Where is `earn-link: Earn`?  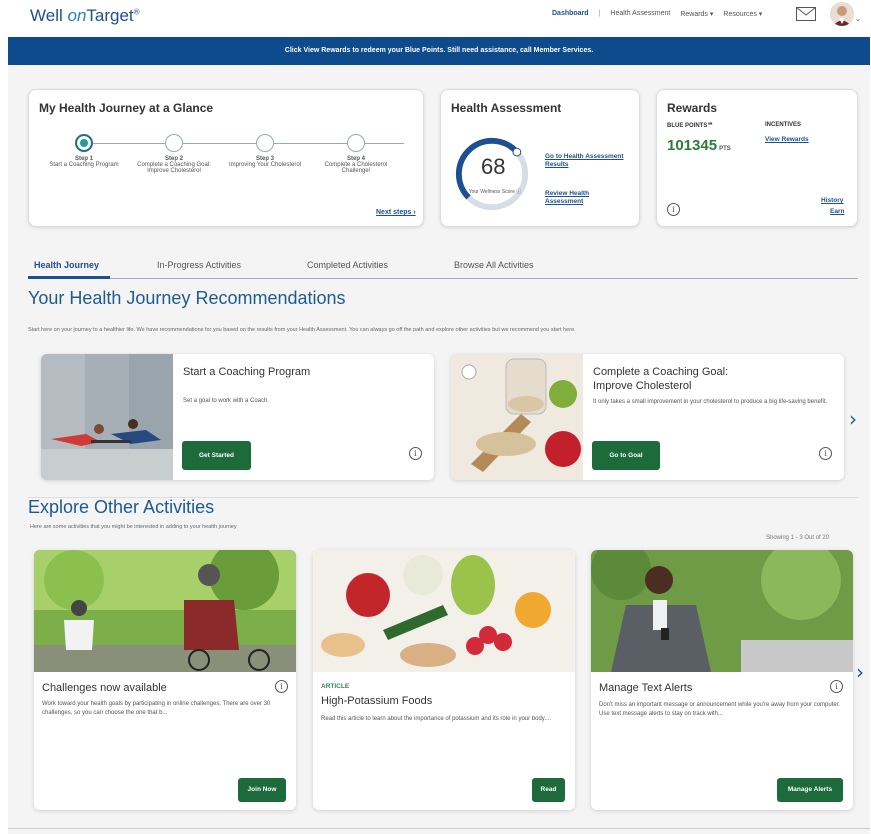 earn-link: Earn is located at coordinates (837, 211).